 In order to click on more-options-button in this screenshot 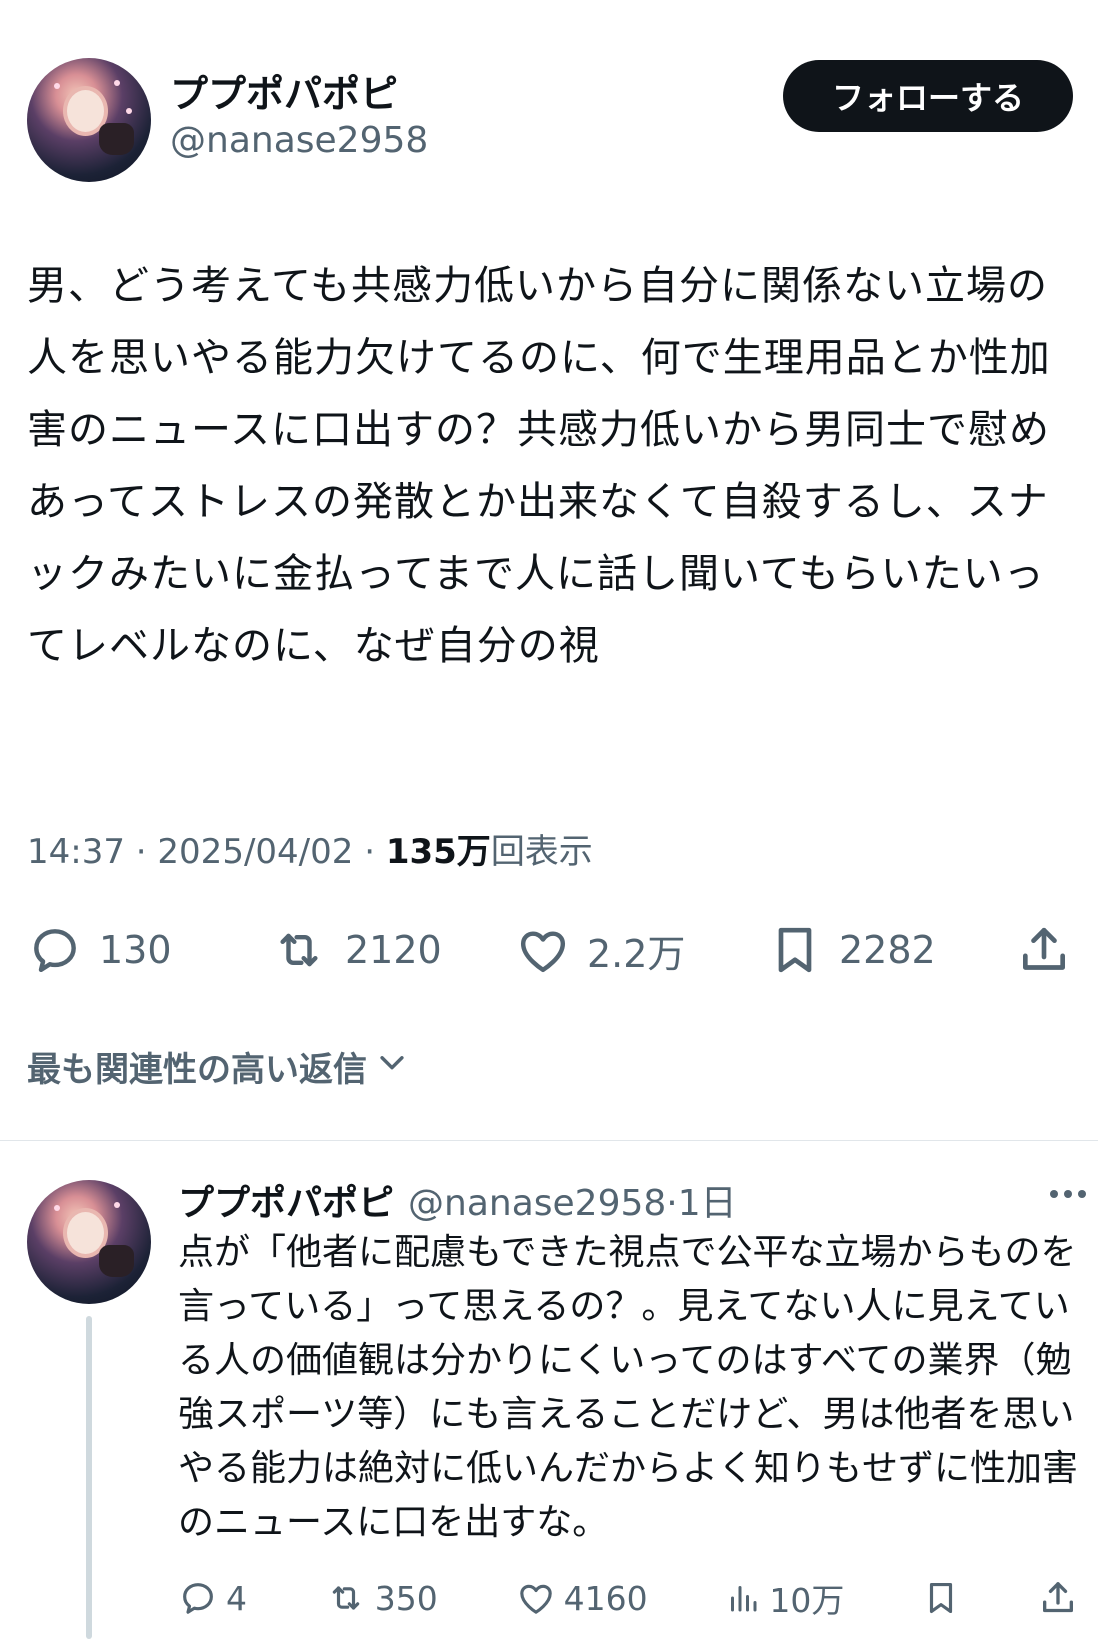, I will do `click(1068, 1196)`.